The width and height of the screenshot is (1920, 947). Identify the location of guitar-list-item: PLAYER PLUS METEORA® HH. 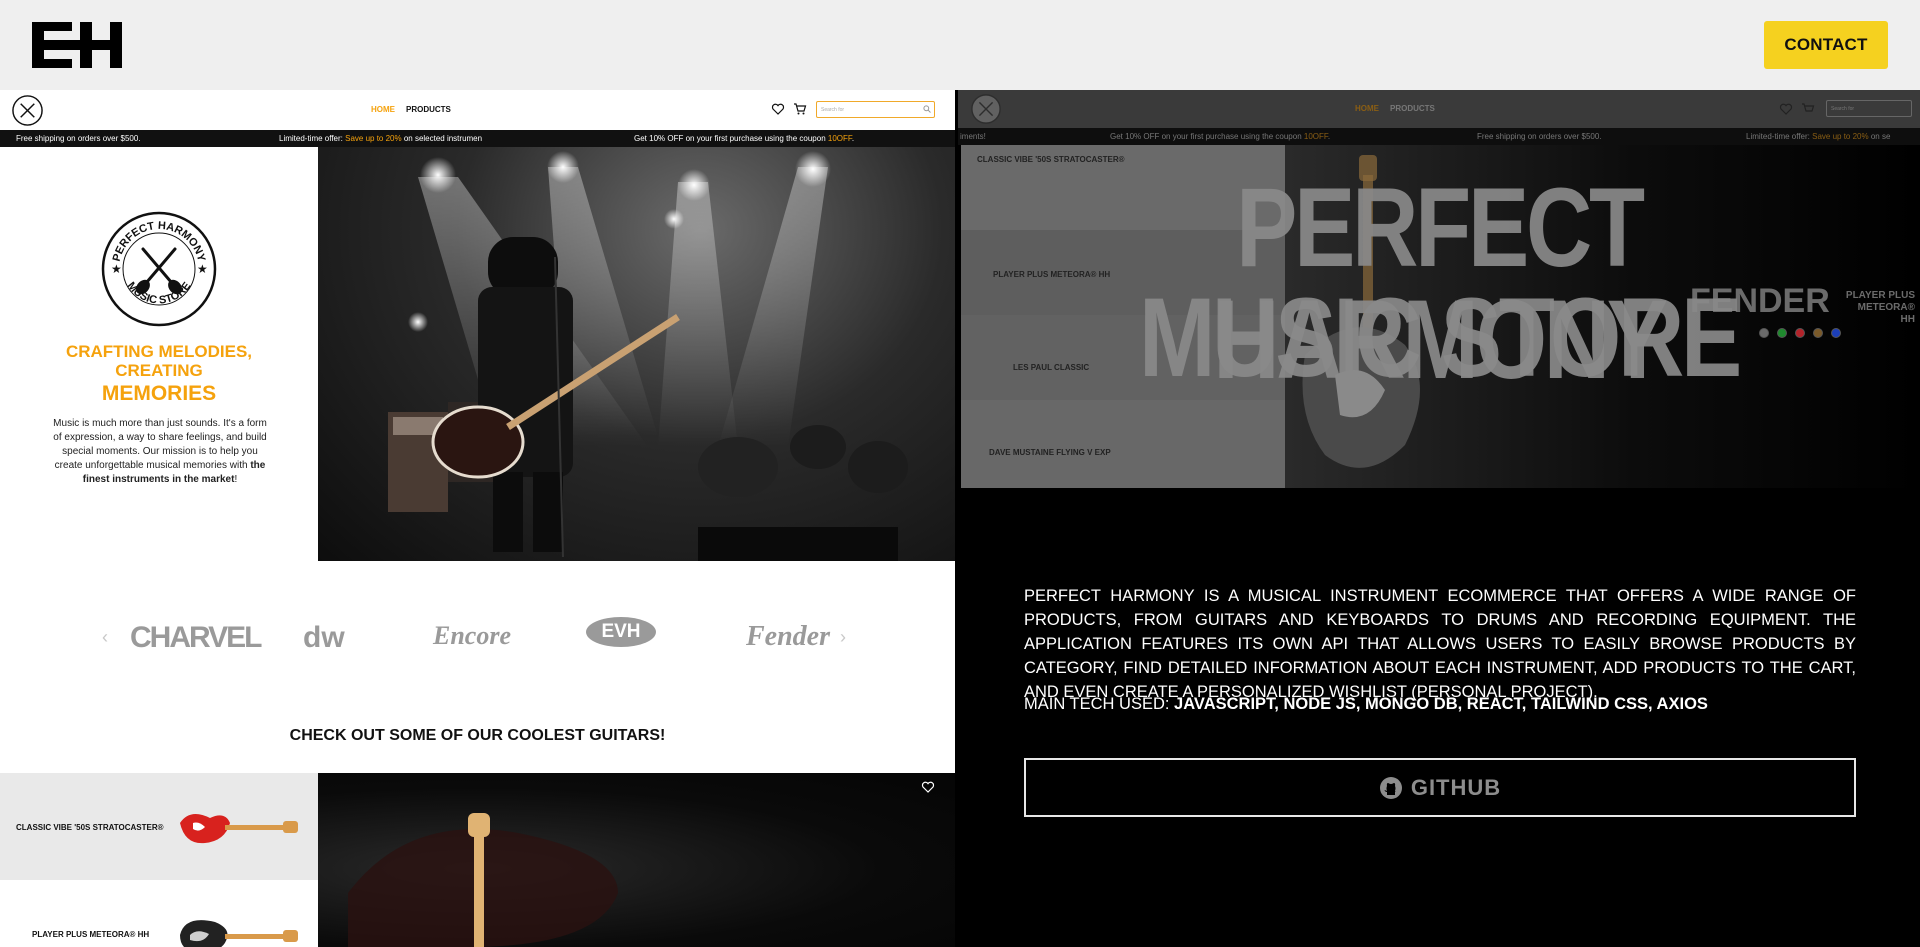
(159, 913).